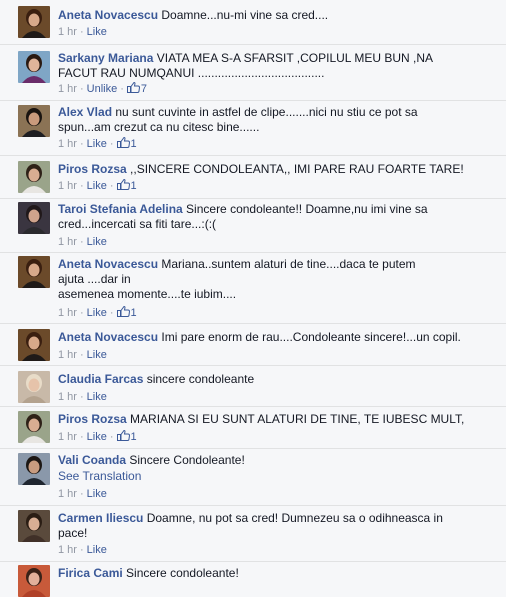 The height and width of the screenshot is (597, 506). Describe the element at coordinates (99, 476) in the screenshot. I see `see-translation-link: See Translation` at that location.